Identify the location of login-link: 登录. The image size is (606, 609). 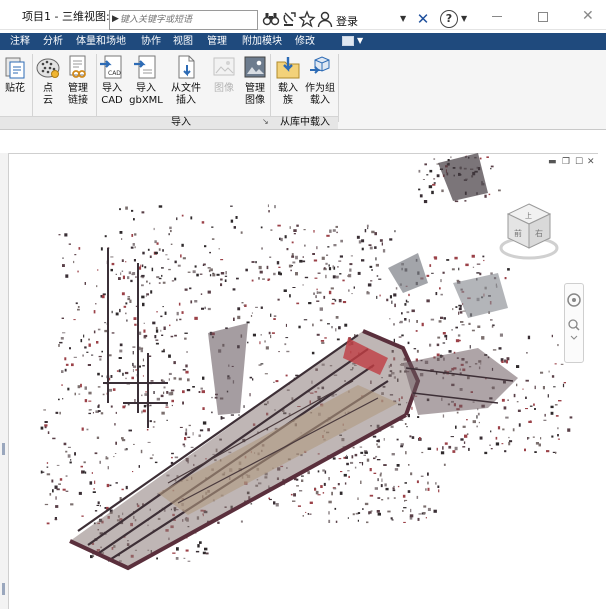
(347, 21).